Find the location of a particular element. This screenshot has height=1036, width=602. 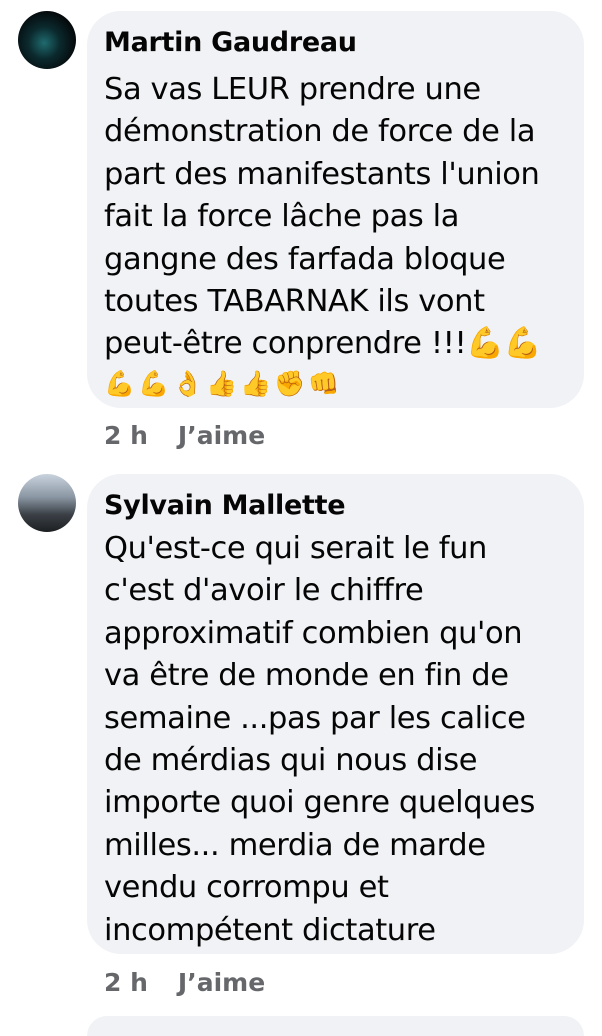

comment-author: Sylvain Mallette is located at coordinates (335, 506).